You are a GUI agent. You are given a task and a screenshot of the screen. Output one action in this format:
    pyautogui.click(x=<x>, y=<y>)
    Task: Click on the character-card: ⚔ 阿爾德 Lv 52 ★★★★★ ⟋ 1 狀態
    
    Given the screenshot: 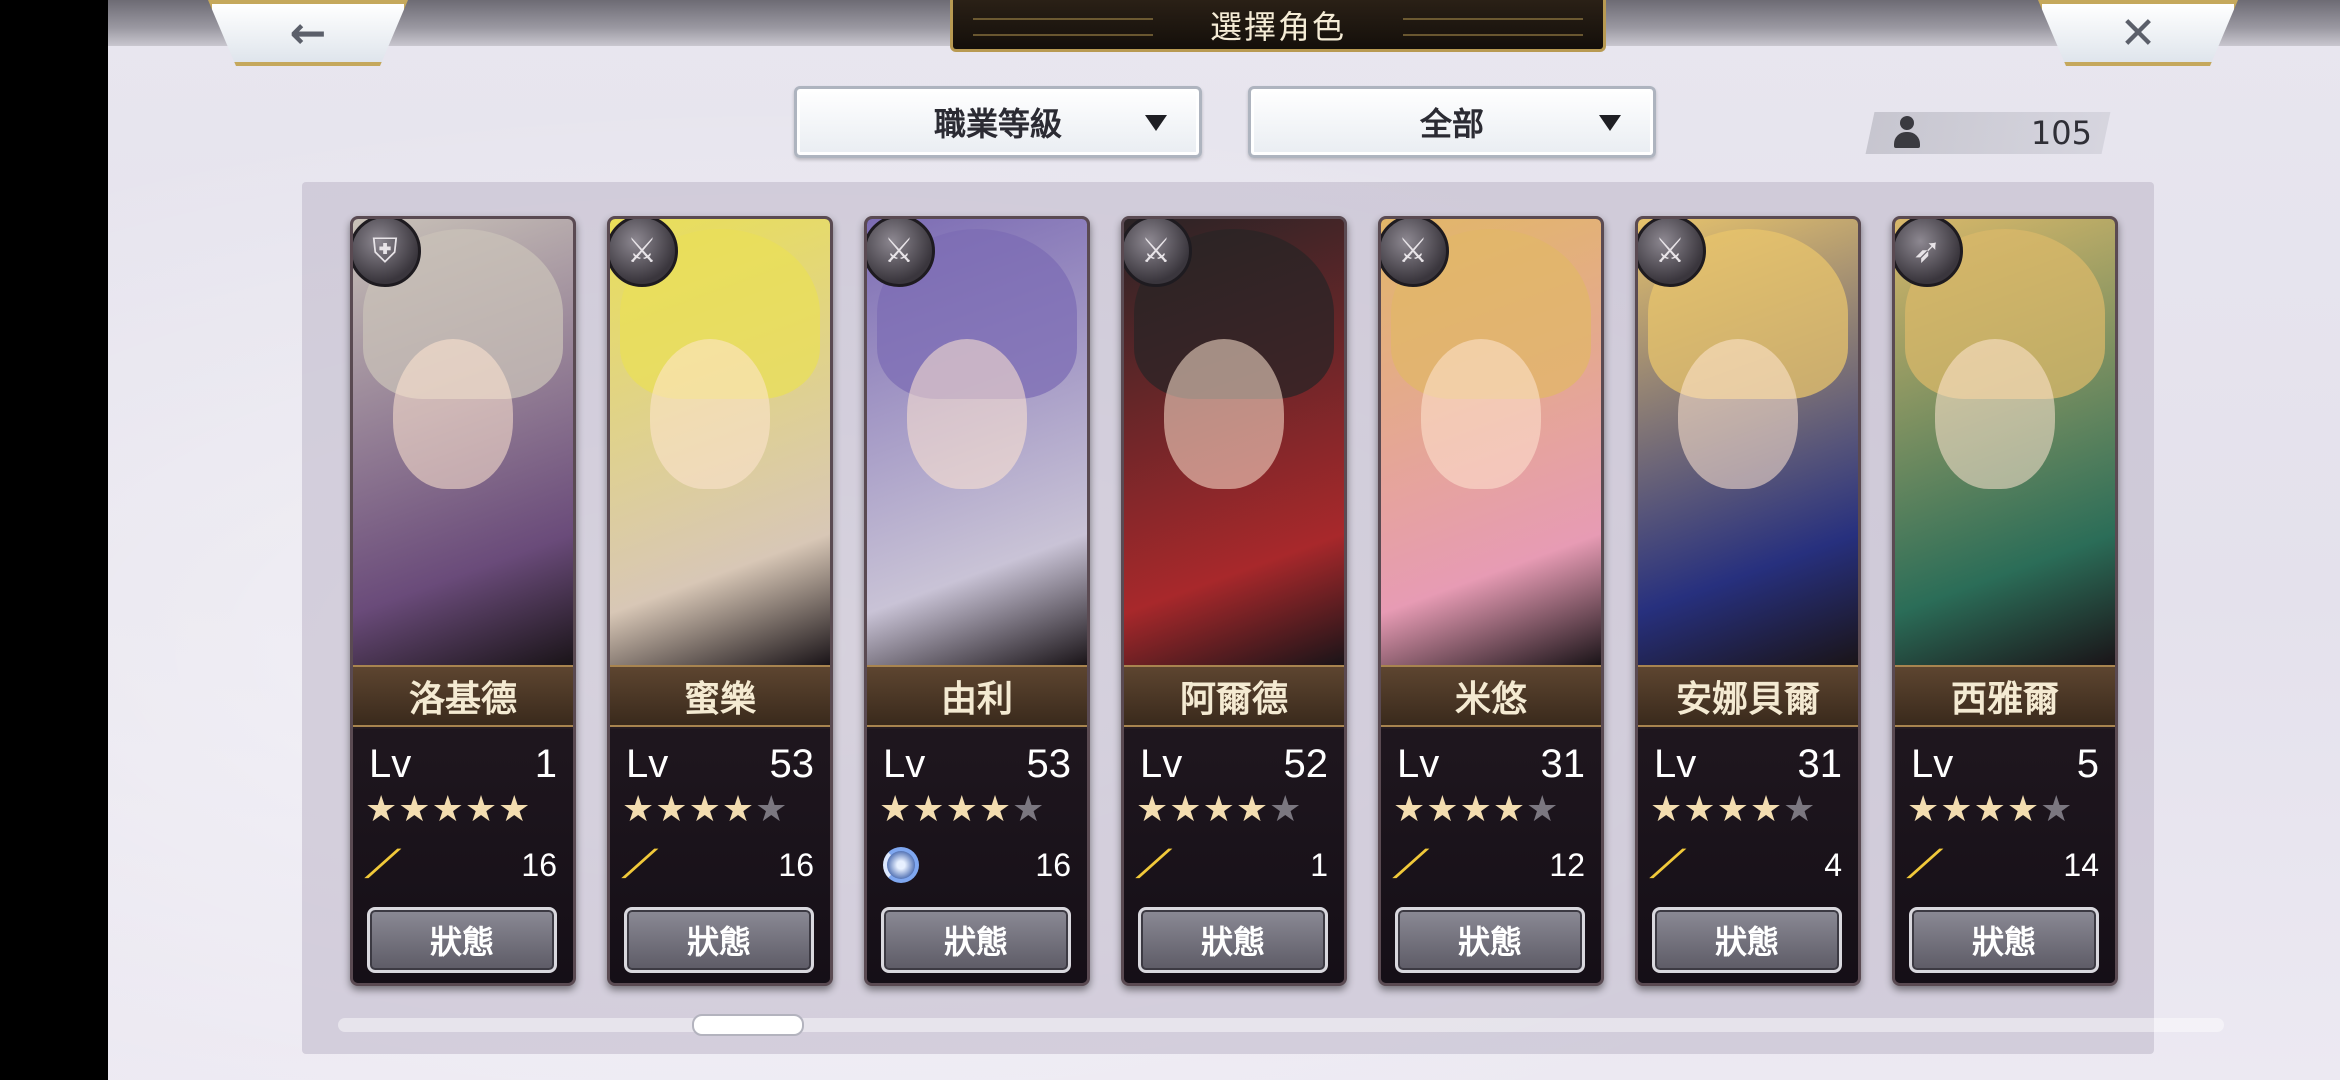 What is the action you would take?
    pyautogui.click(x=1234, y=601)
    